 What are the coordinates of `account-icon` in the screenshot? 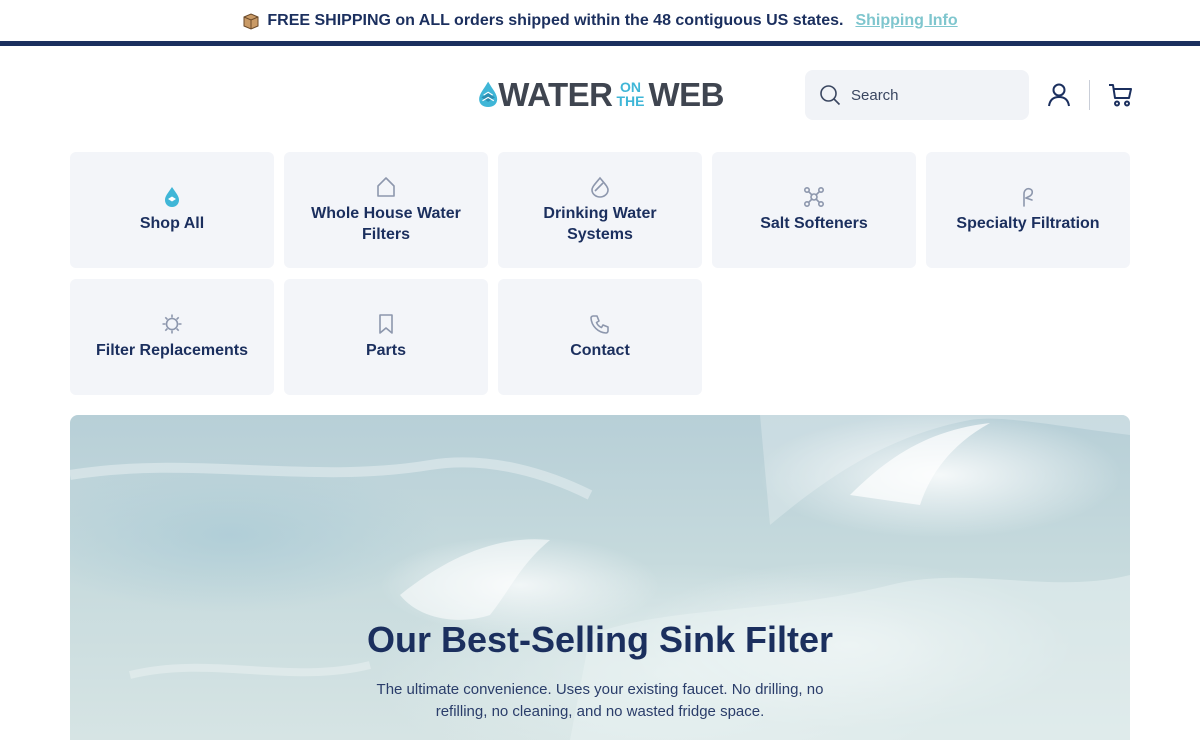 It's located at (1059, 95).